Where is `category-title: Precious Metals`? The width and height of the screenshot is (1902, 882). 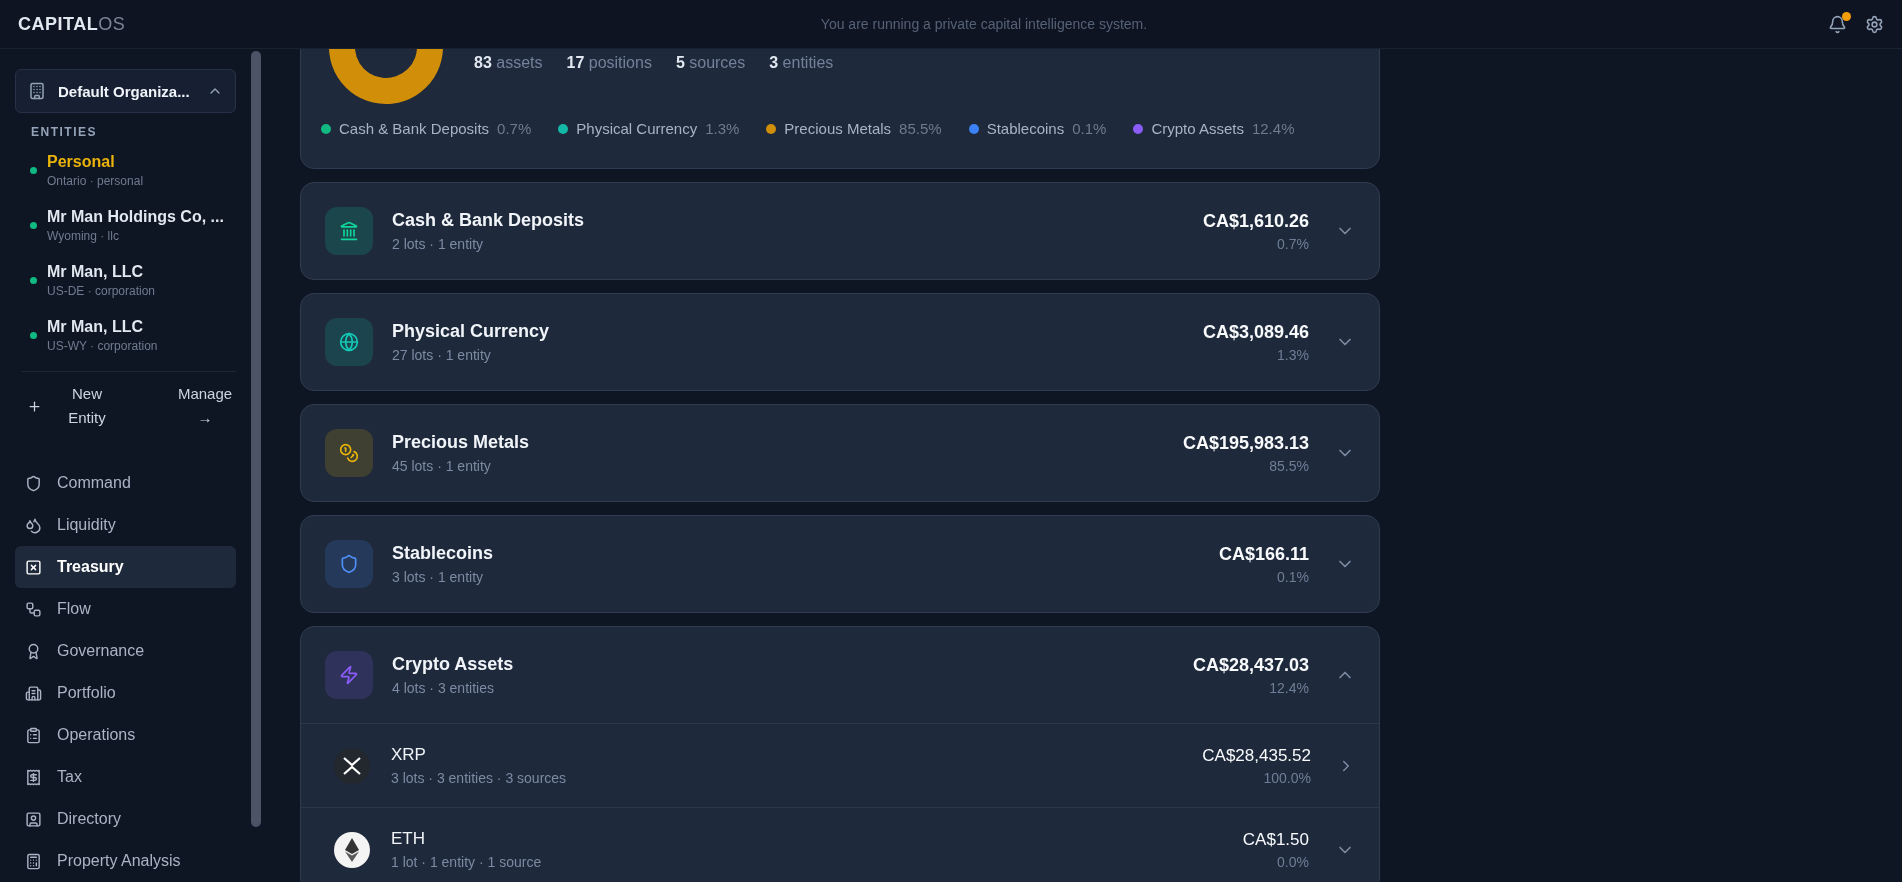 category-title: Precious Metals is located at coordinates (461, 442).